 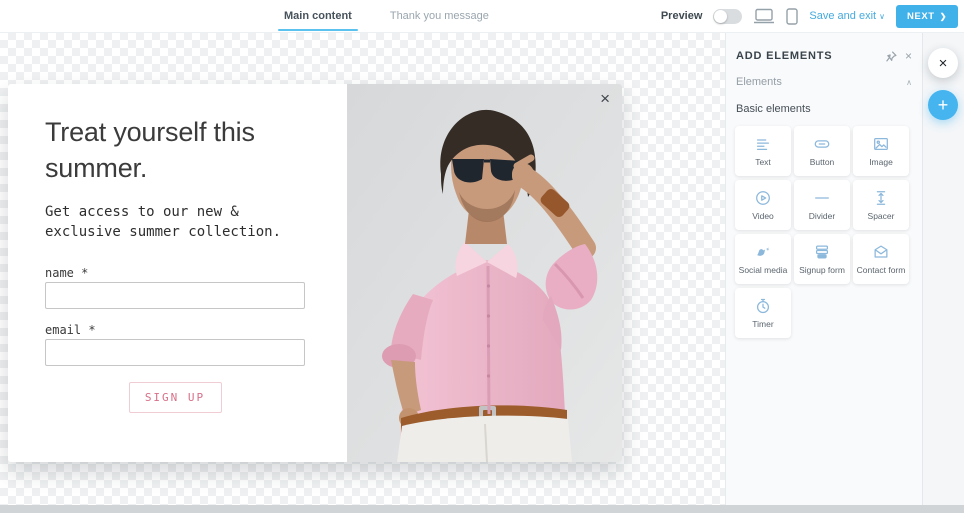 What do you see at coordinates (822, 205) in the screenshot?
I see `element-card-divider: Divider` at bounding box center [822, 205].